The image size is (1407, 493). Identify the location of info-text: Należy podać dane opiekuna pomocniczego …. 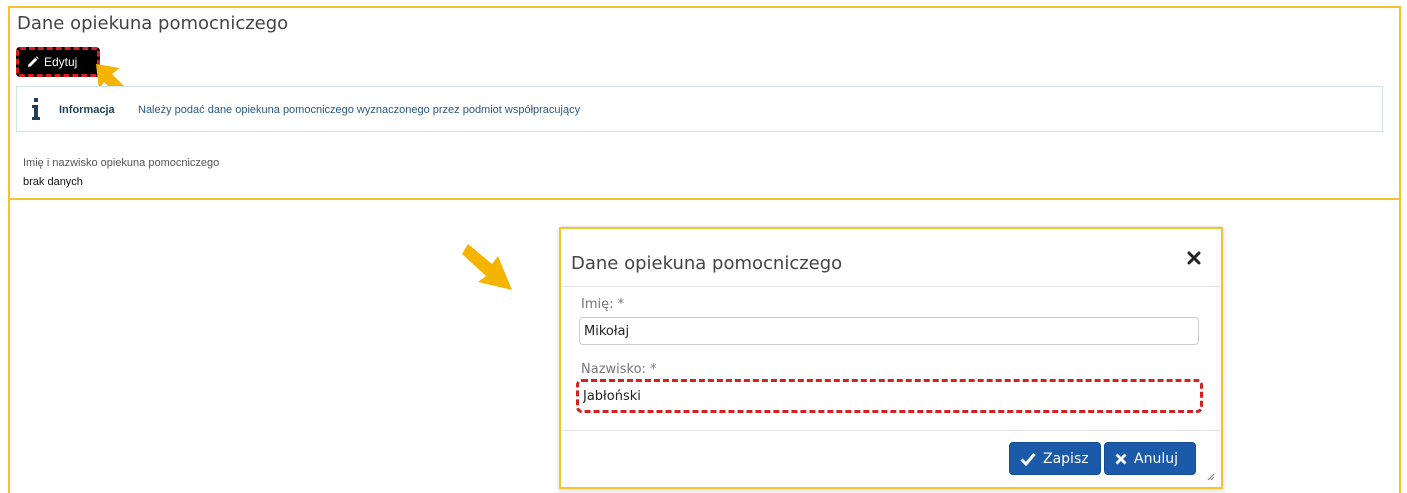
(359, 110).